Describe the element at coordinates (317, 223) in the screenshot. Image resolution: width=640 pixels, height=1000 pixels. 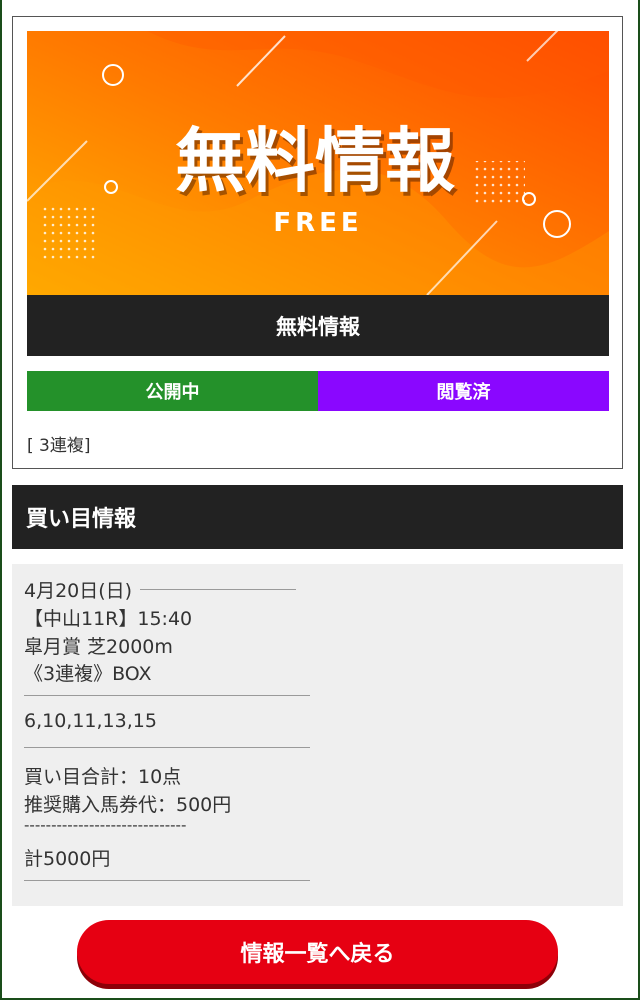
I see `banner-subheadline: FREE` at that location.